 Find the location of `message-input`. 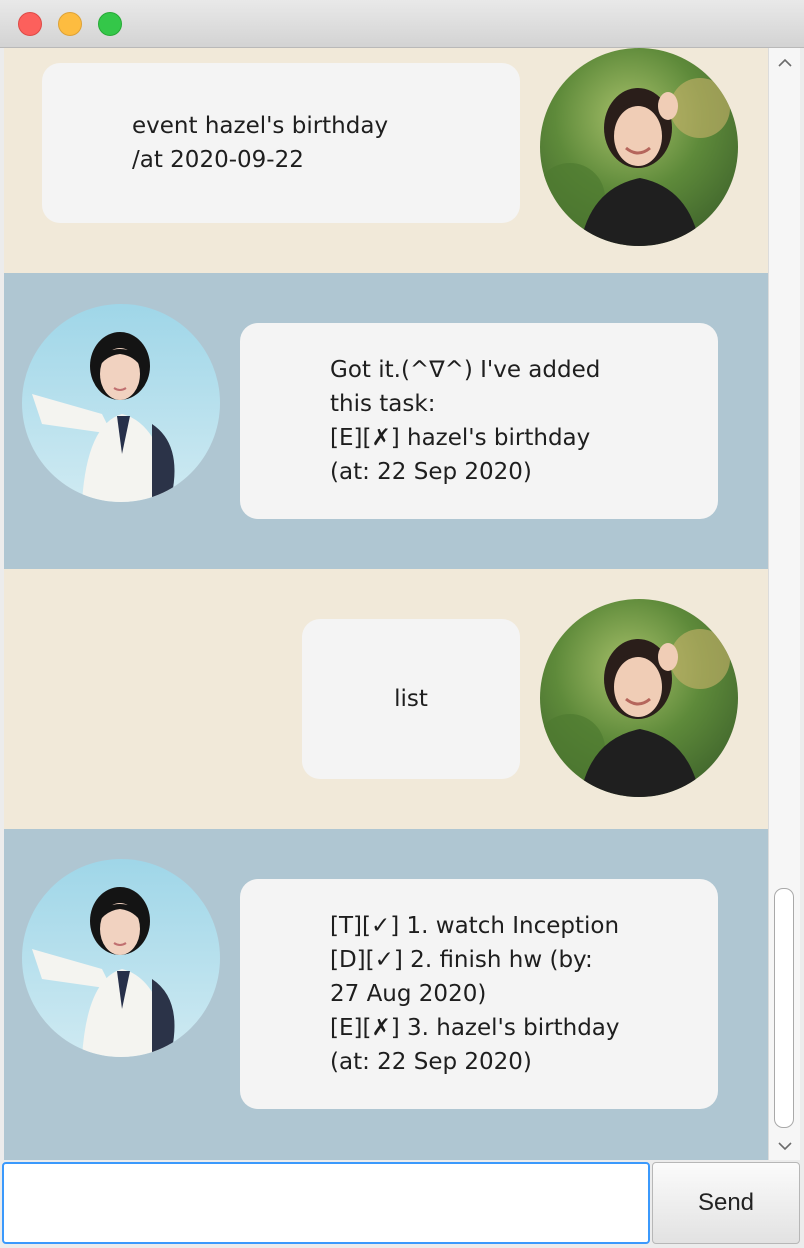

message-input is located at coordinates (326, 1203).